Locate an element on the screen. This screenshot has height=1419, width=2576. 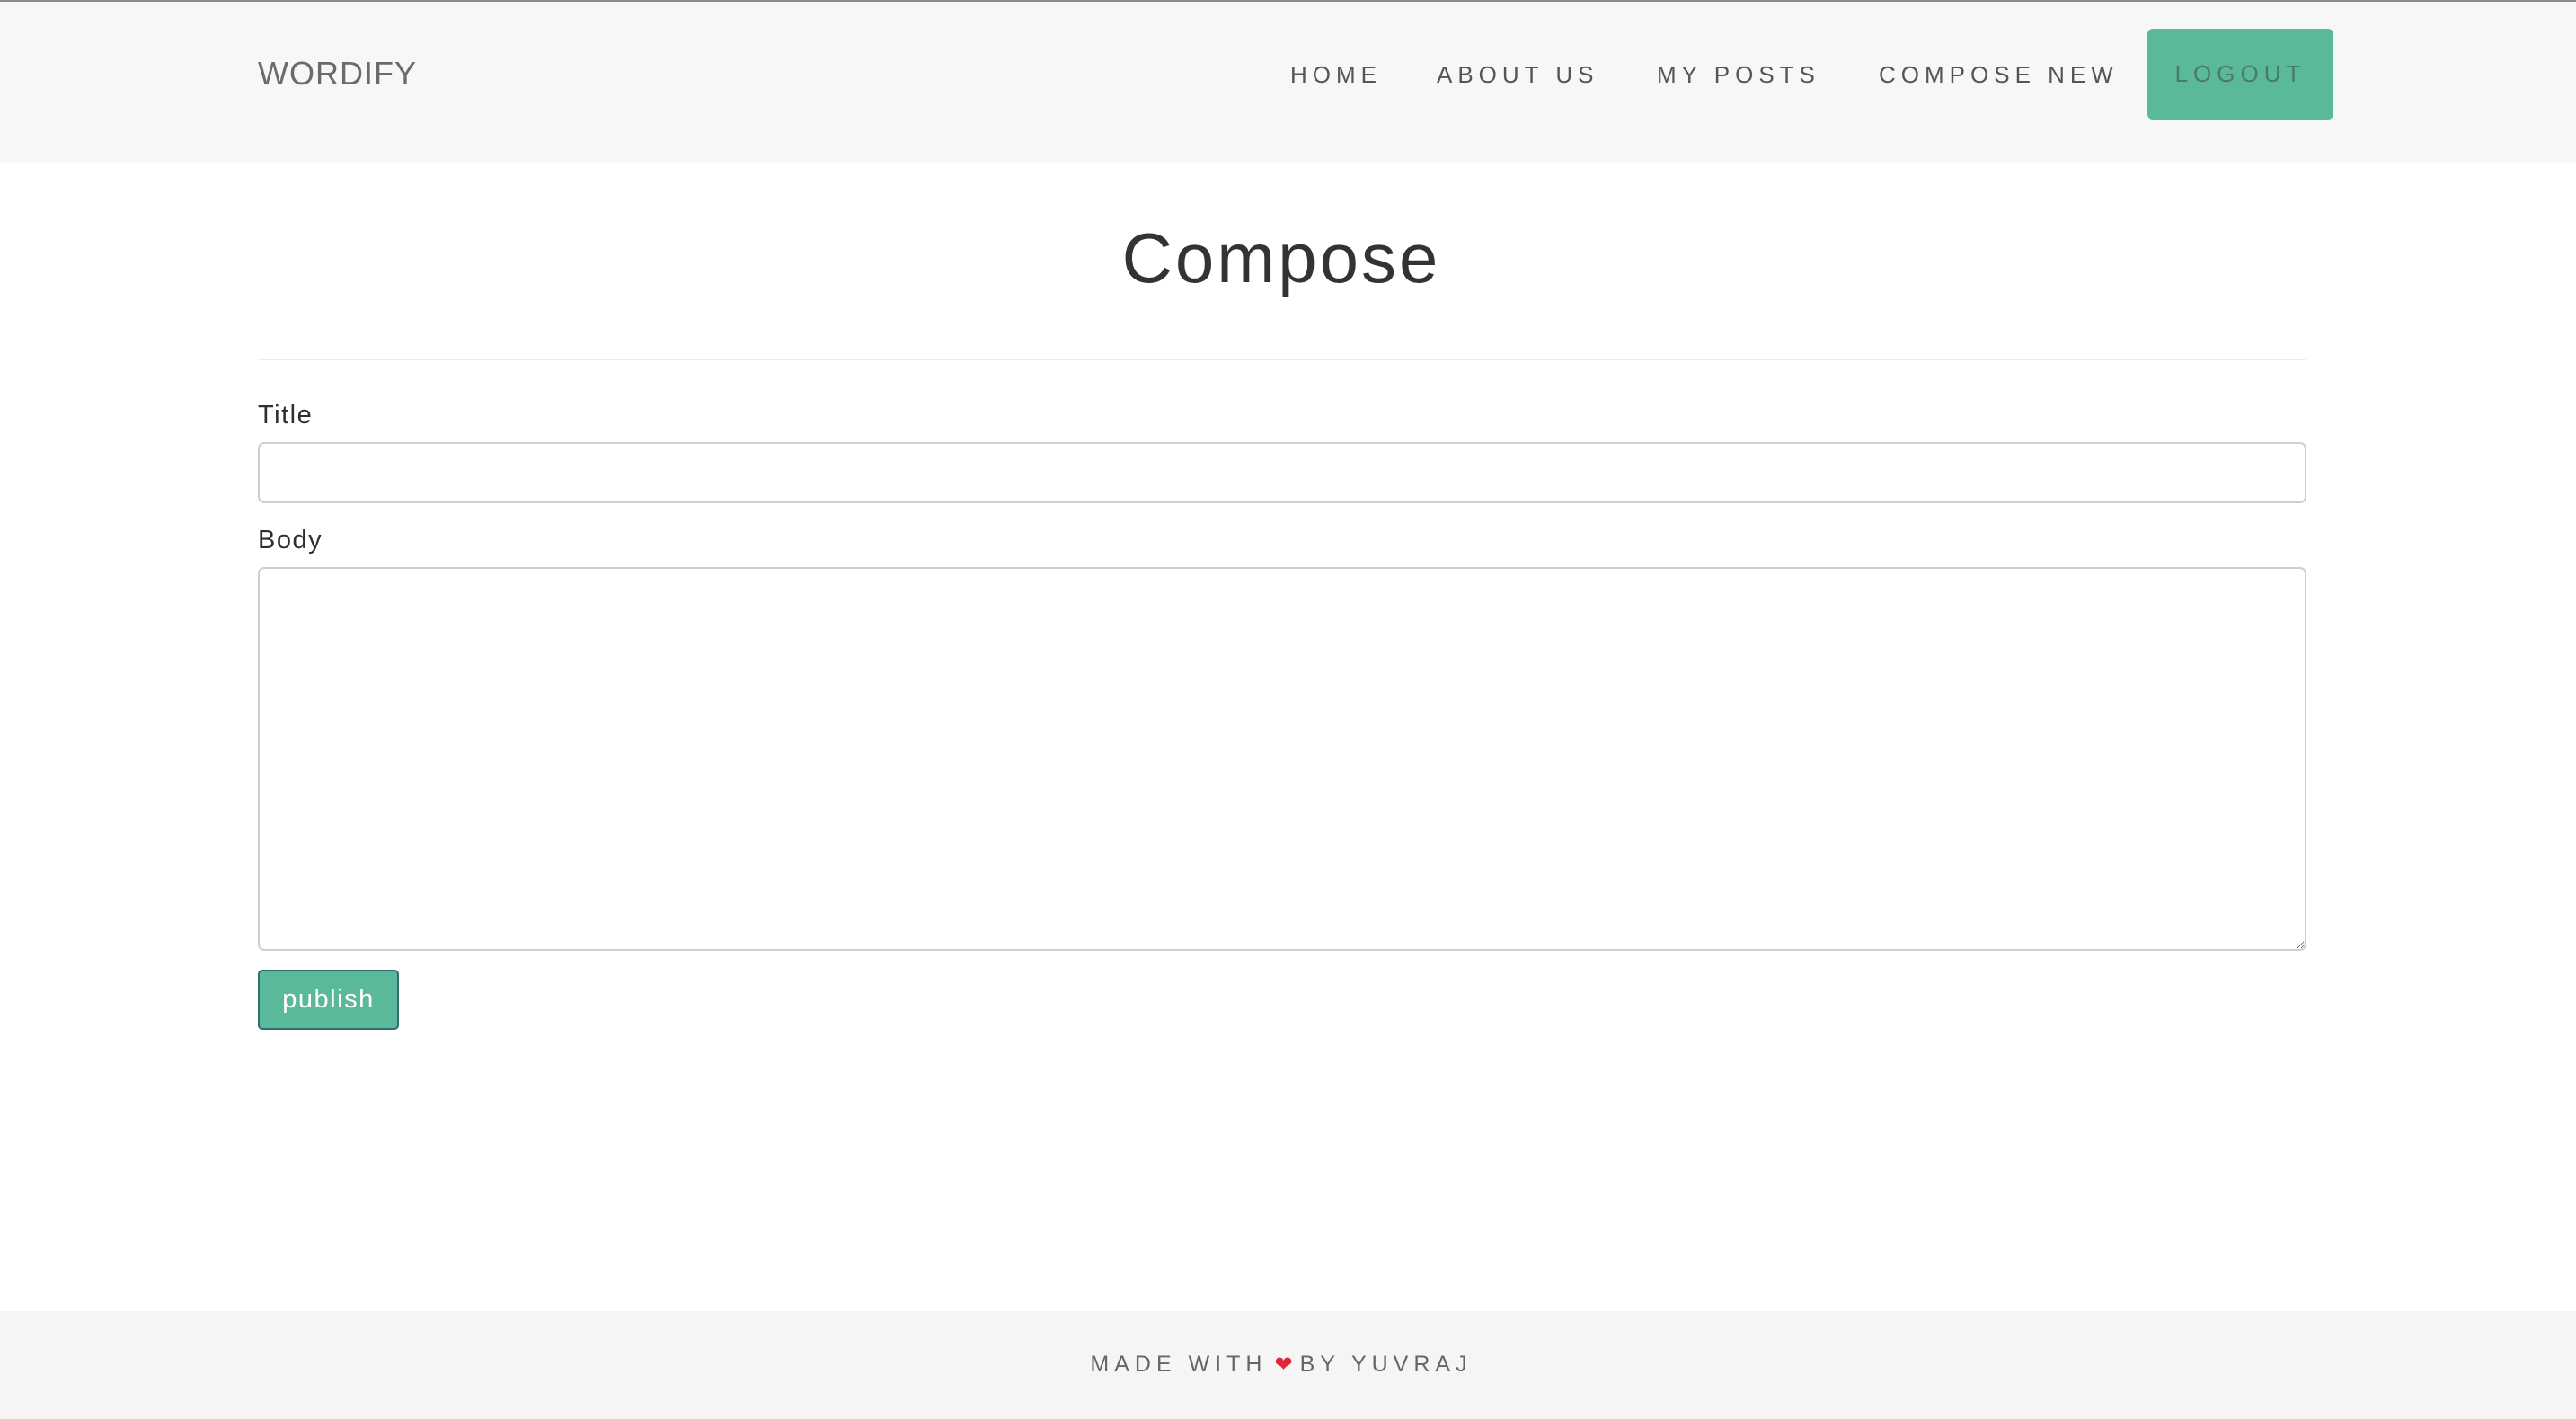
heart-icon: ❤ is located at coordinates (1283, 1364).